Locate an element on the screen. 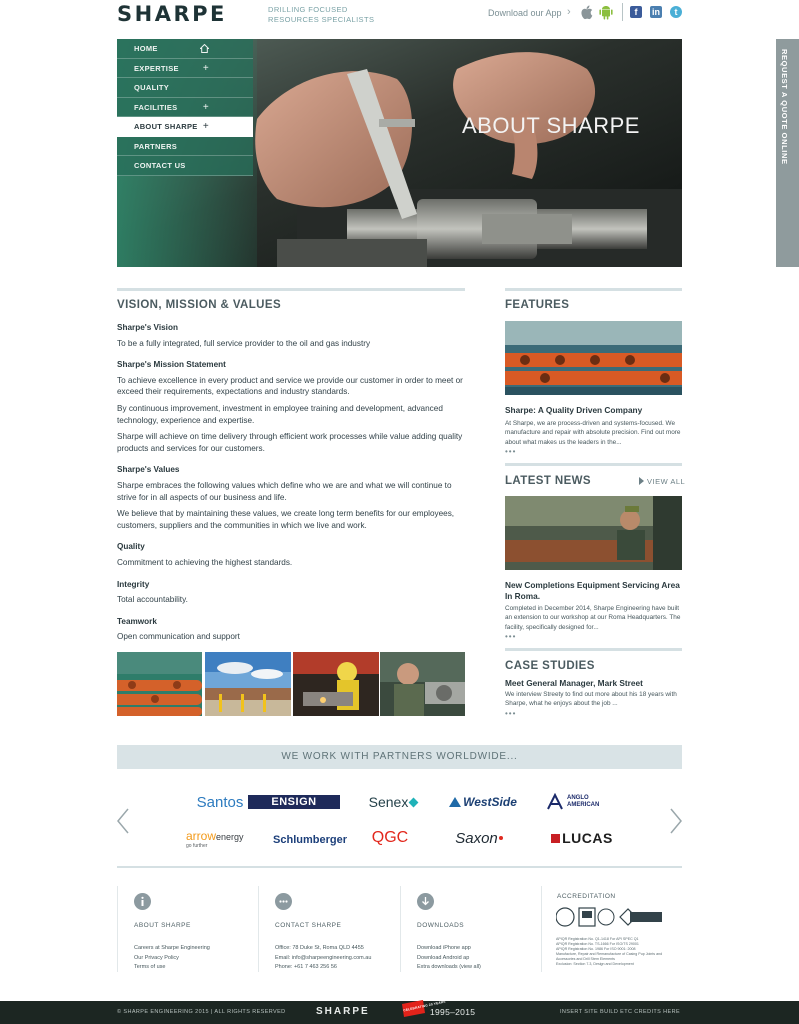 The height and width of the screenshot is (1024, 799). download-iphone-link: Download iPhone app is located at coordinates (449, 949).